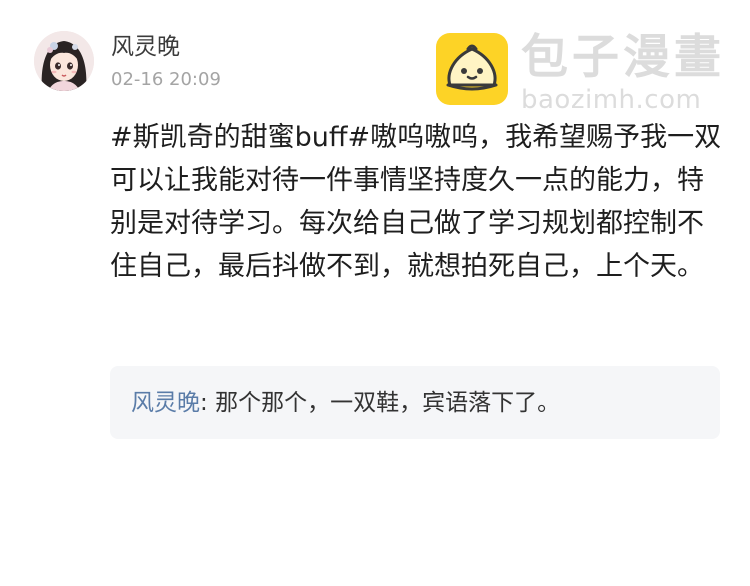 The image size is (750, 586). Describe the element at coordinates (388, 403) in the screenshot. I see `comment-body: 那个那个，一双鞋，宾语落下了。` at that location.